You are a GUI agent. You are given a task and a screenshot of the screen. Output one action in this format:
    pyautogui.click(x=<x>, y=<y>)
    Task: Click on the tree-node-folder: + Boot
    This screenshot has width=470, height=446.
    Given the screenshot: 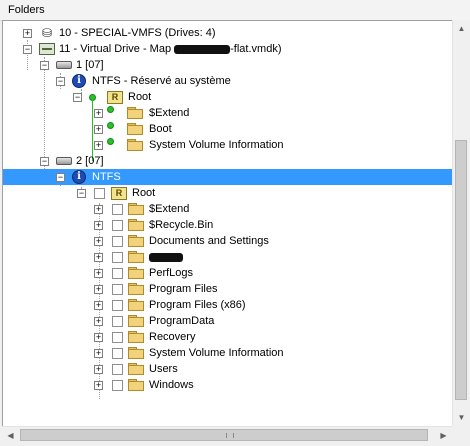 What is the action you would take?
    pyautogui.click(x=223, y=129)
    